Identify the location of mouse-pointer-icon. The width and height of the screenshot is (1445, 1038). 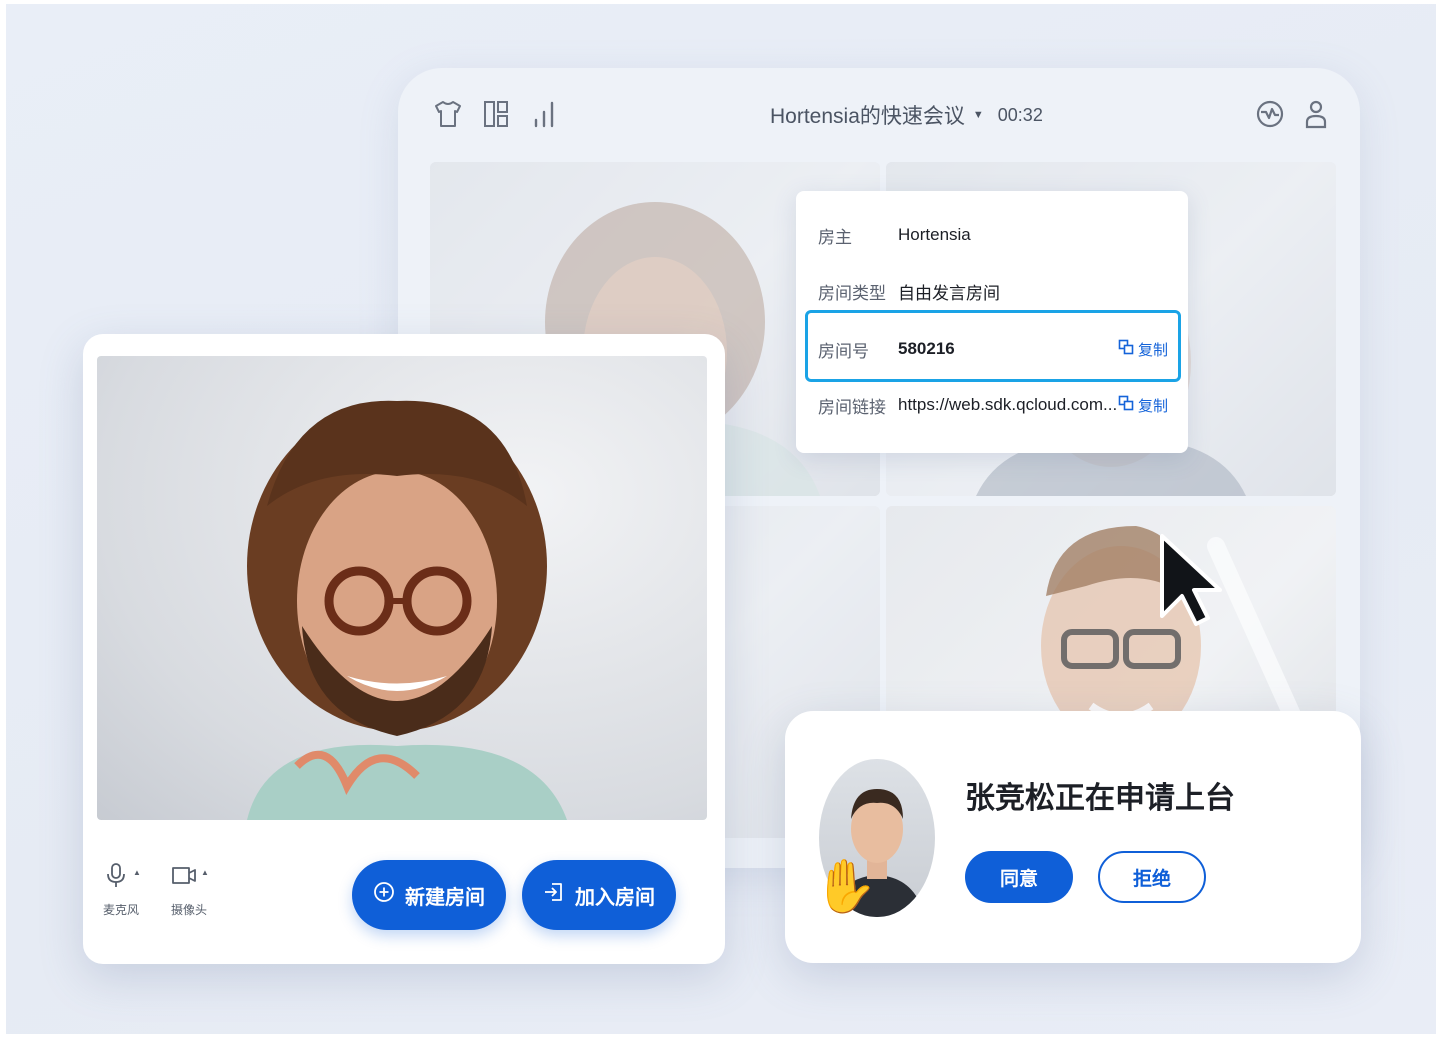
(1191, 580).